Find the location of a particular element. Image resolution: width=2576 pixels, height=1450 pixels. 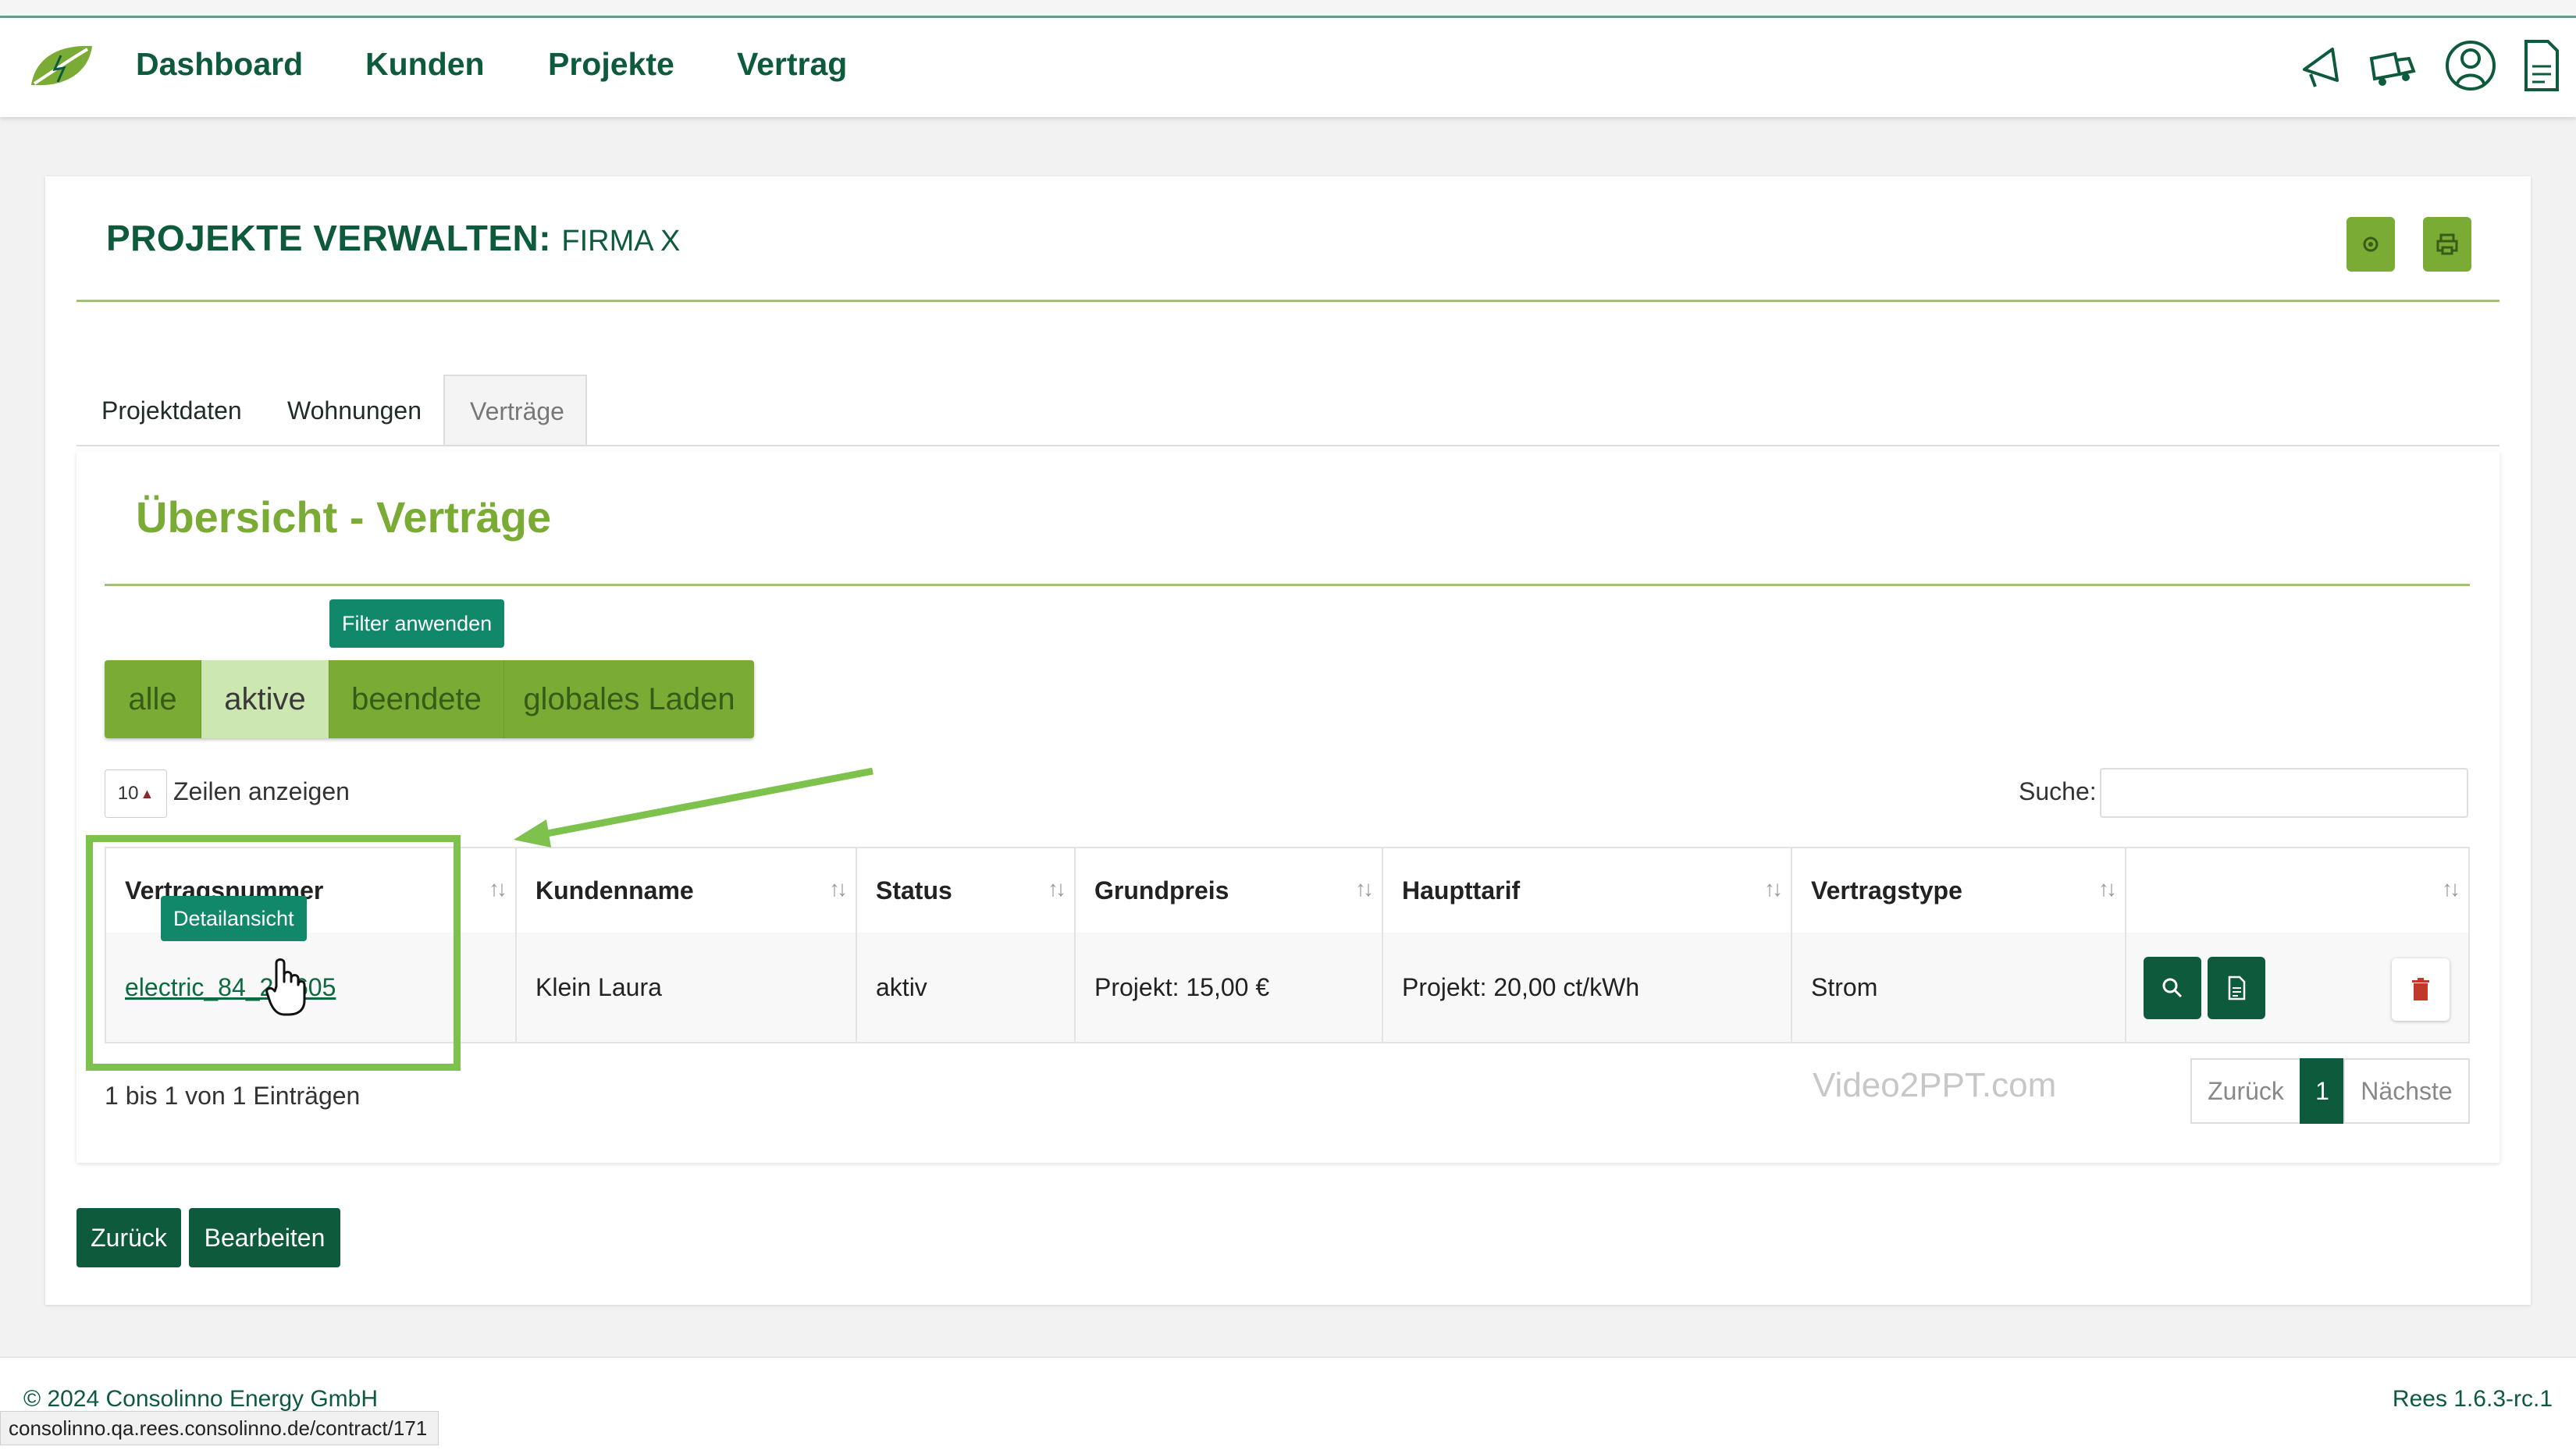

nav-dashboard: Dashboard is located at coordinates (220, 64).